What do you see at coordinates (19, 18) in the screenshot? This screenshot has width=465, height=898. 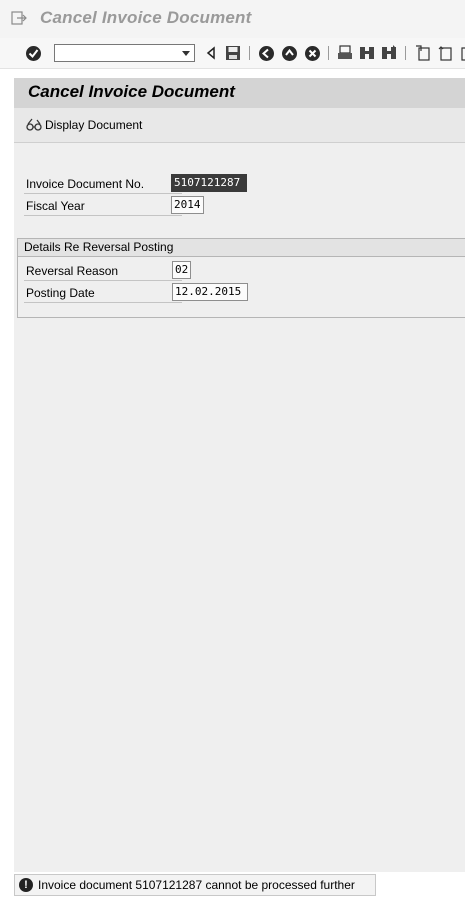 I see `transaction-icon` at bounding box center [19, 18].